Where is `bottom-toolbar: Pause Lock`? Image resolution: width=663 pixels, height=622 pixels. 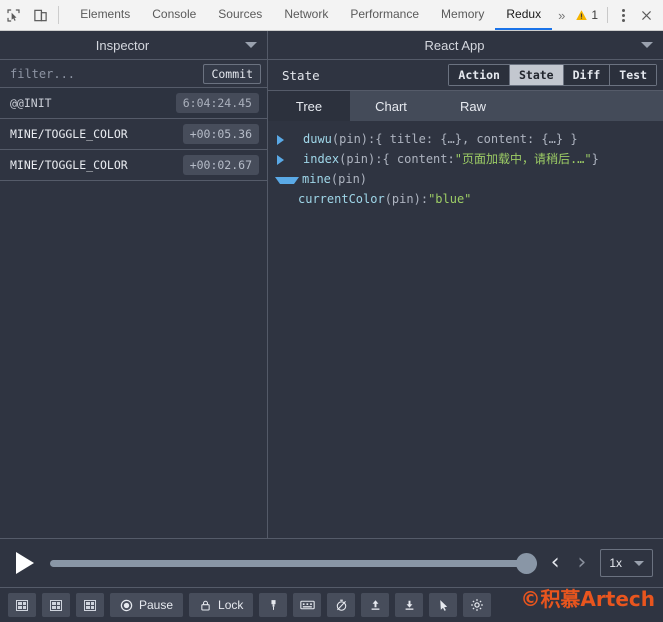 bottom-toolbar: Pause Lock is located at coordinates (331, 604).